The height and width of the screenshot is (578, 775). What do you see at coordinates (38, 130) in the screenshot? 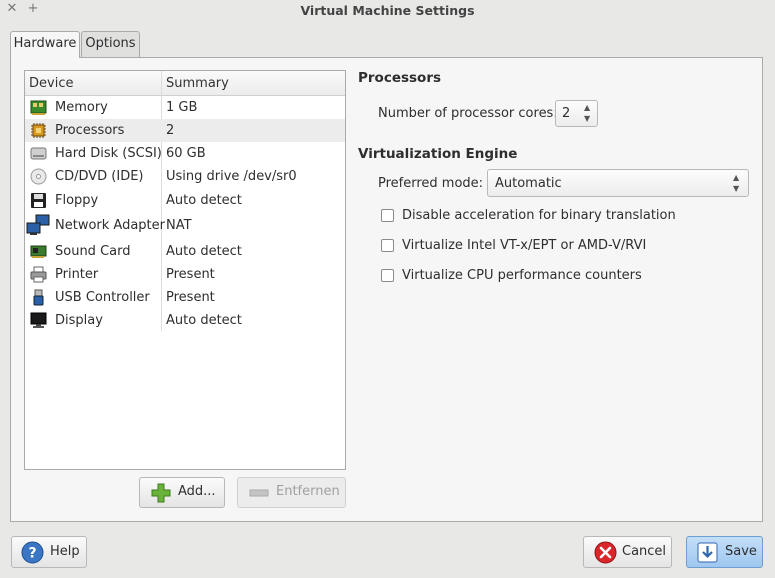
I see `processor-icon` at bounding box center [38, 130].